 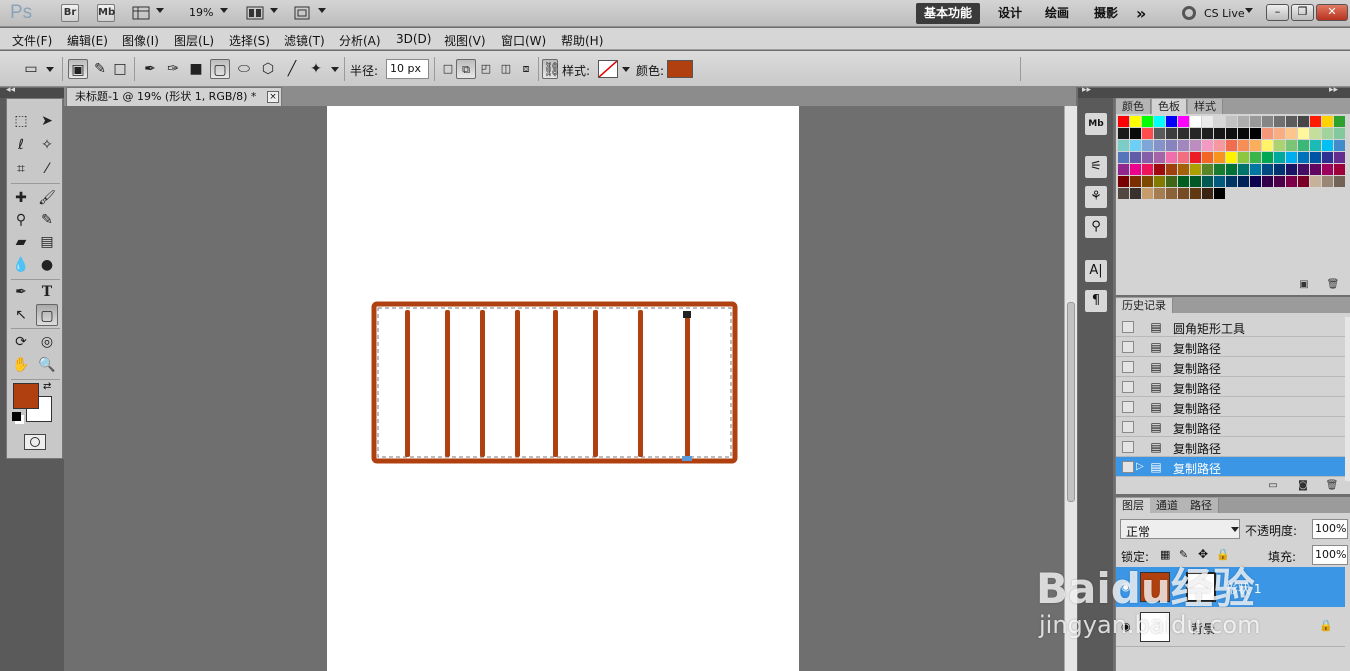 I want to click on eraser-tool-icon: ▰, so click(x=21, y=242).